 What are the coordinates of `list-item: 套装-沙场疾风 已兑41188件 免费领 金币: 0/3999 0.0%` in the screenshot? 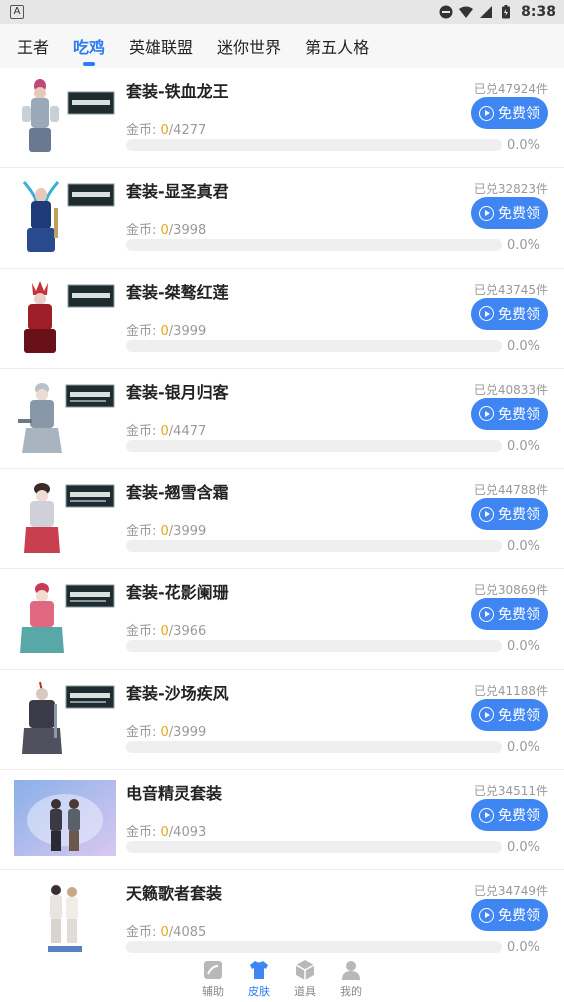 It's located at (282, 720).